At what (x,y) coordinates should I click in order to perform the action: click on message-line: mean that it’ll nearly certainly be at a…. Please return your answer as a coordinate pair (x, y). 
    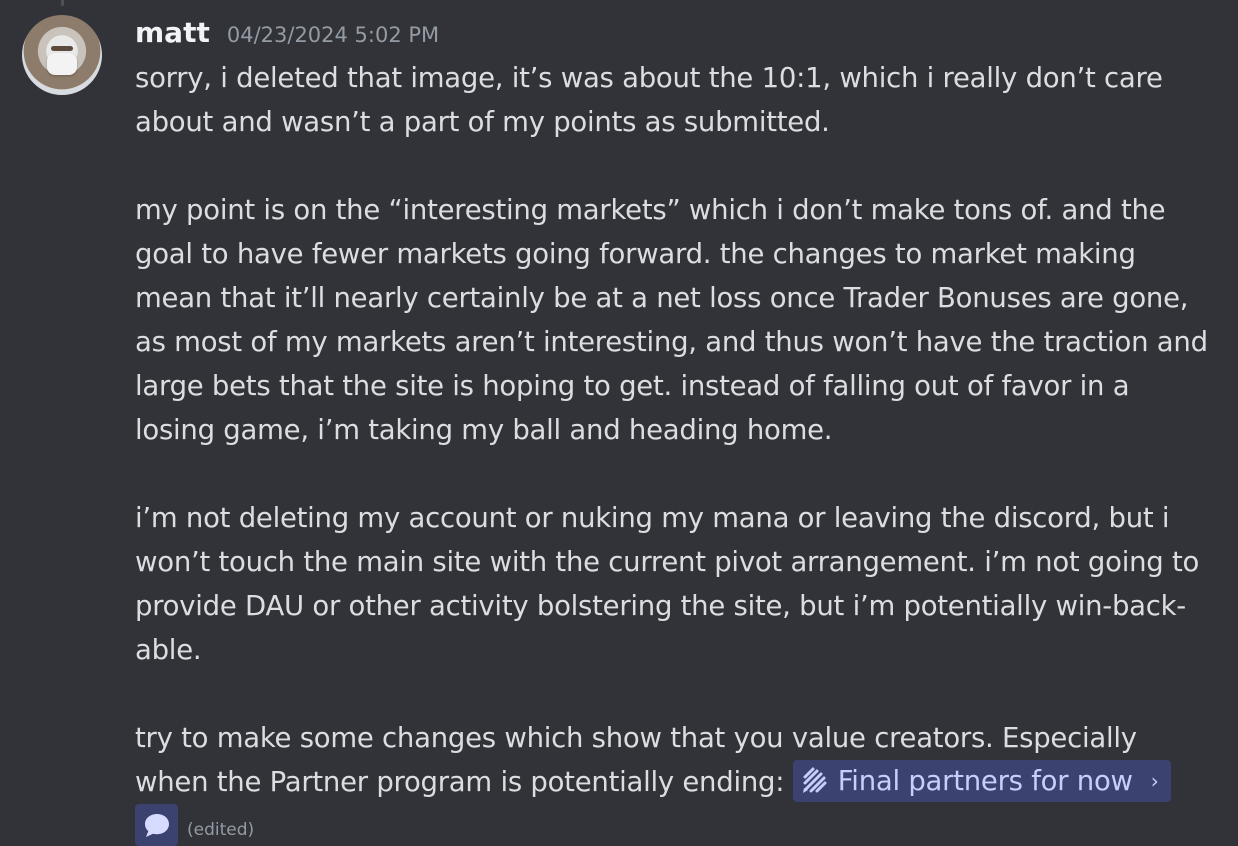
    Looking at the image, I should click on (662, 298).